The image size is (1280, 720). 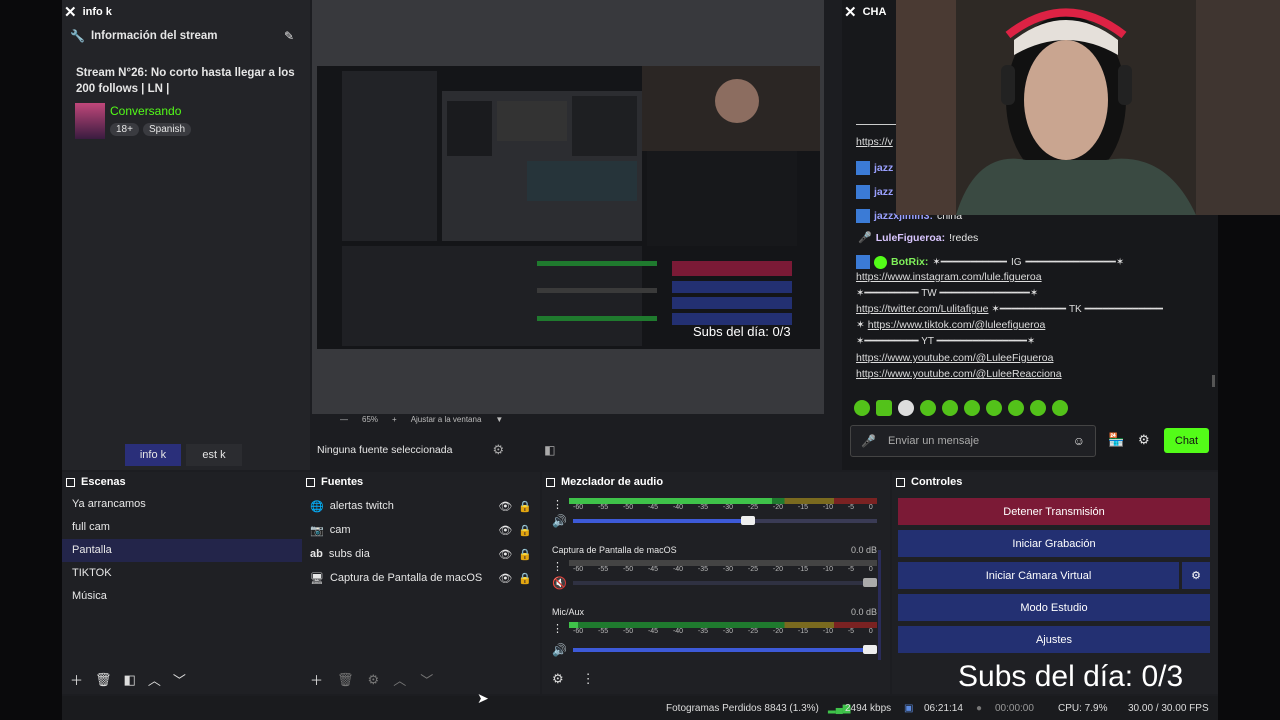 I want to click on chat-input-box: 🎤 Enviar un mensaje ☺, so click(x=973, y=441).